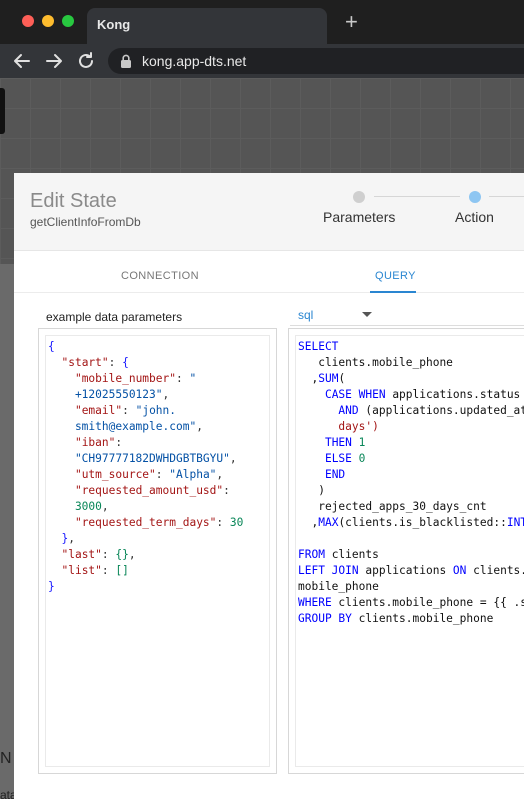  Describe the element at coordinates (85, 222) in the screenshot. I see `modal-subtitle: getClientInfoFromDb` at that location.